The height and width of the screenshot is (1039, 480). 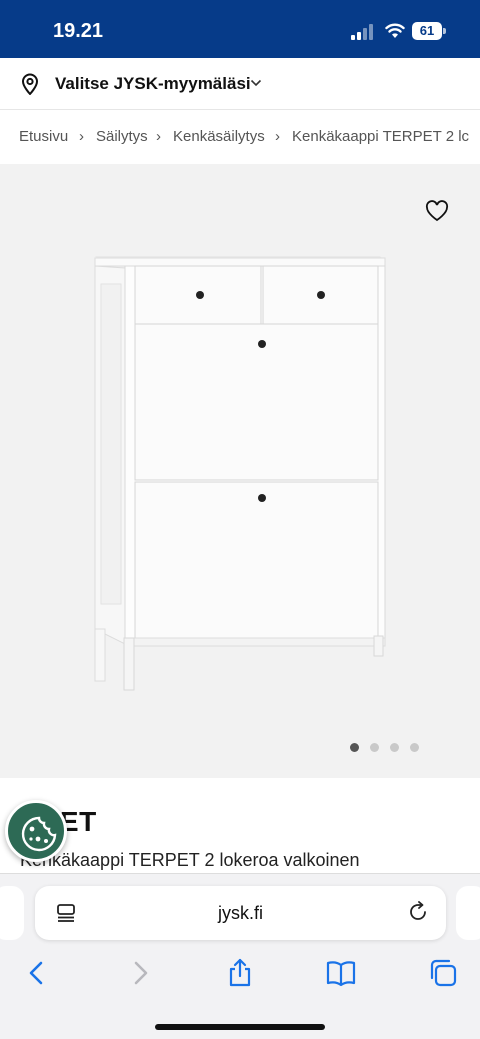 What do you see at coordinates (381, 136) in the screenshot?
I see `breadcrumb-current: Kenkäkaappi TERPET 2 lc` at bounding box center [381, 136].